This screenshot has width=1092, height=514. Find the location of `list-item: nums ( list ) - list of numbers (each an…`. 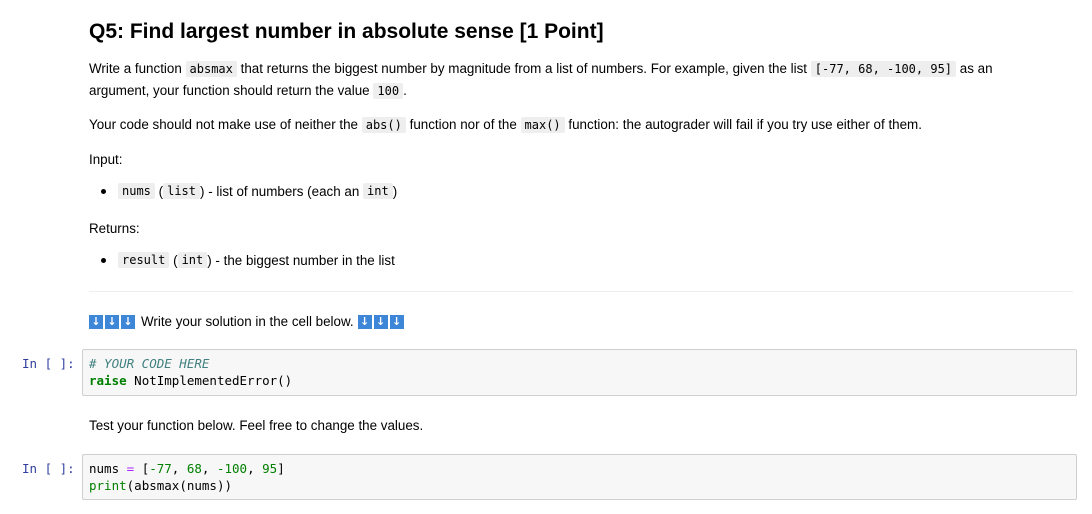

list-item: nums ( list ) - list of numbers (each an… is located at coordinates (581, 191).